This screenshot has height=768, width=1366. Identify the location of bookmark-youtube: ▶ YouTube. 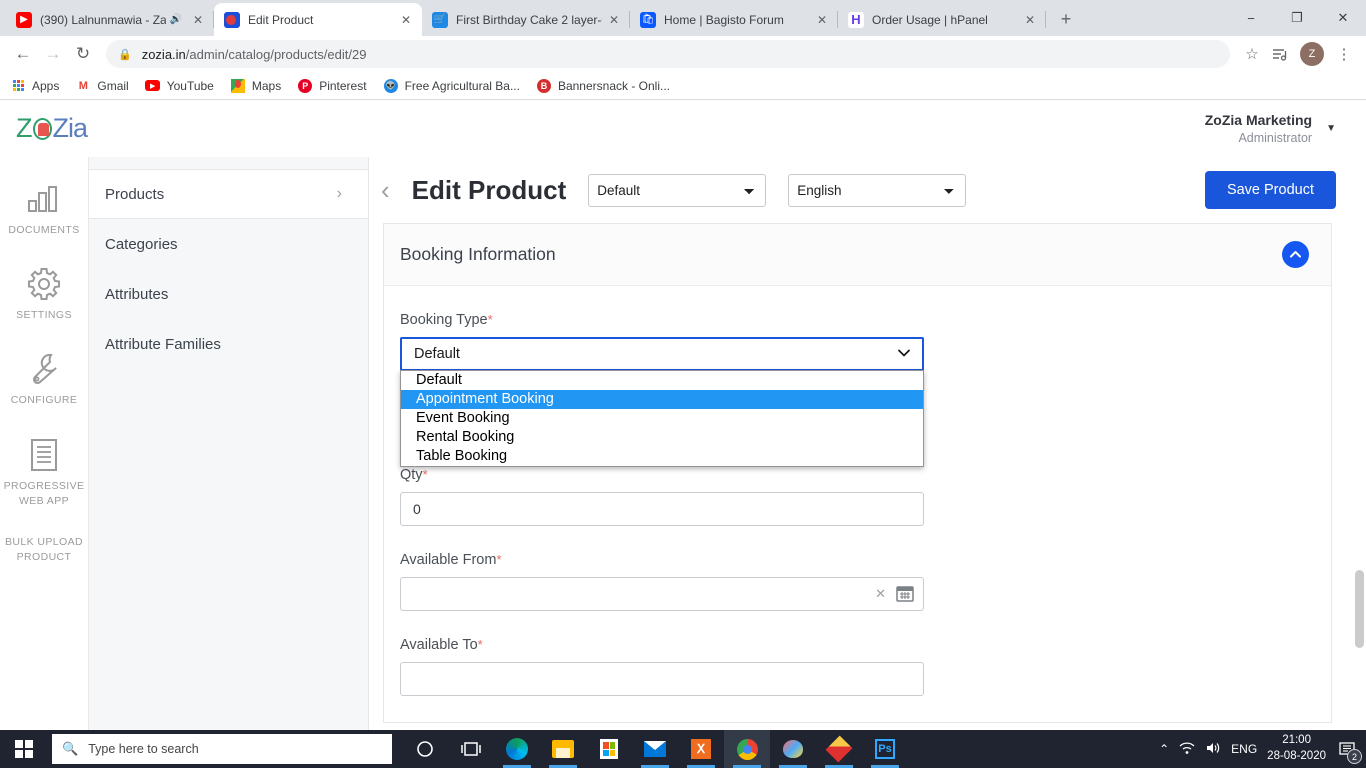
(179, 86).